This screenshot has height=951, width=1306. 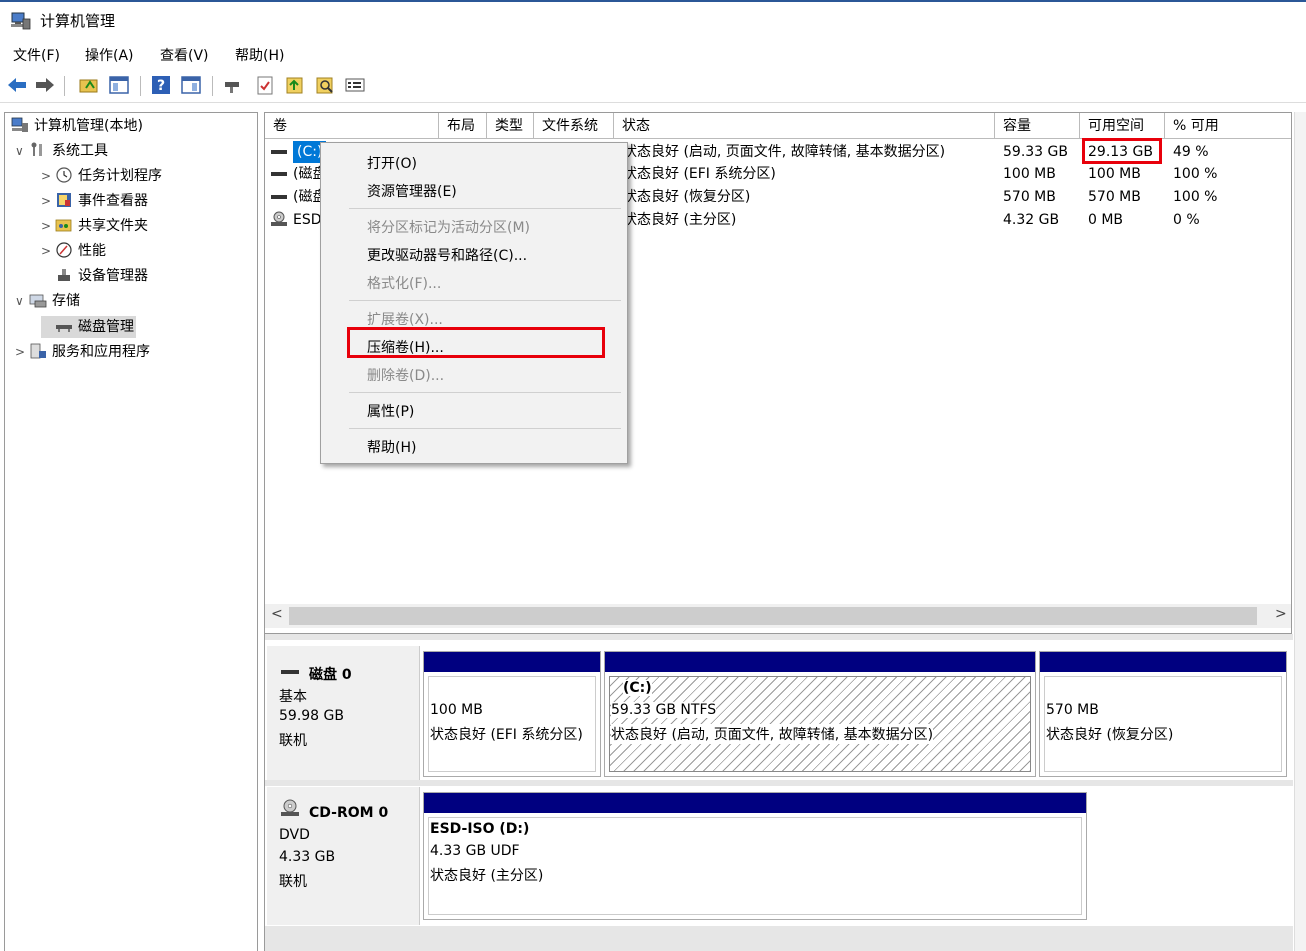 I want to click on volume-status: 状态良好 (启动, 页面文件, 故障转储, 基本数据分区), so click(x=784, y=152).